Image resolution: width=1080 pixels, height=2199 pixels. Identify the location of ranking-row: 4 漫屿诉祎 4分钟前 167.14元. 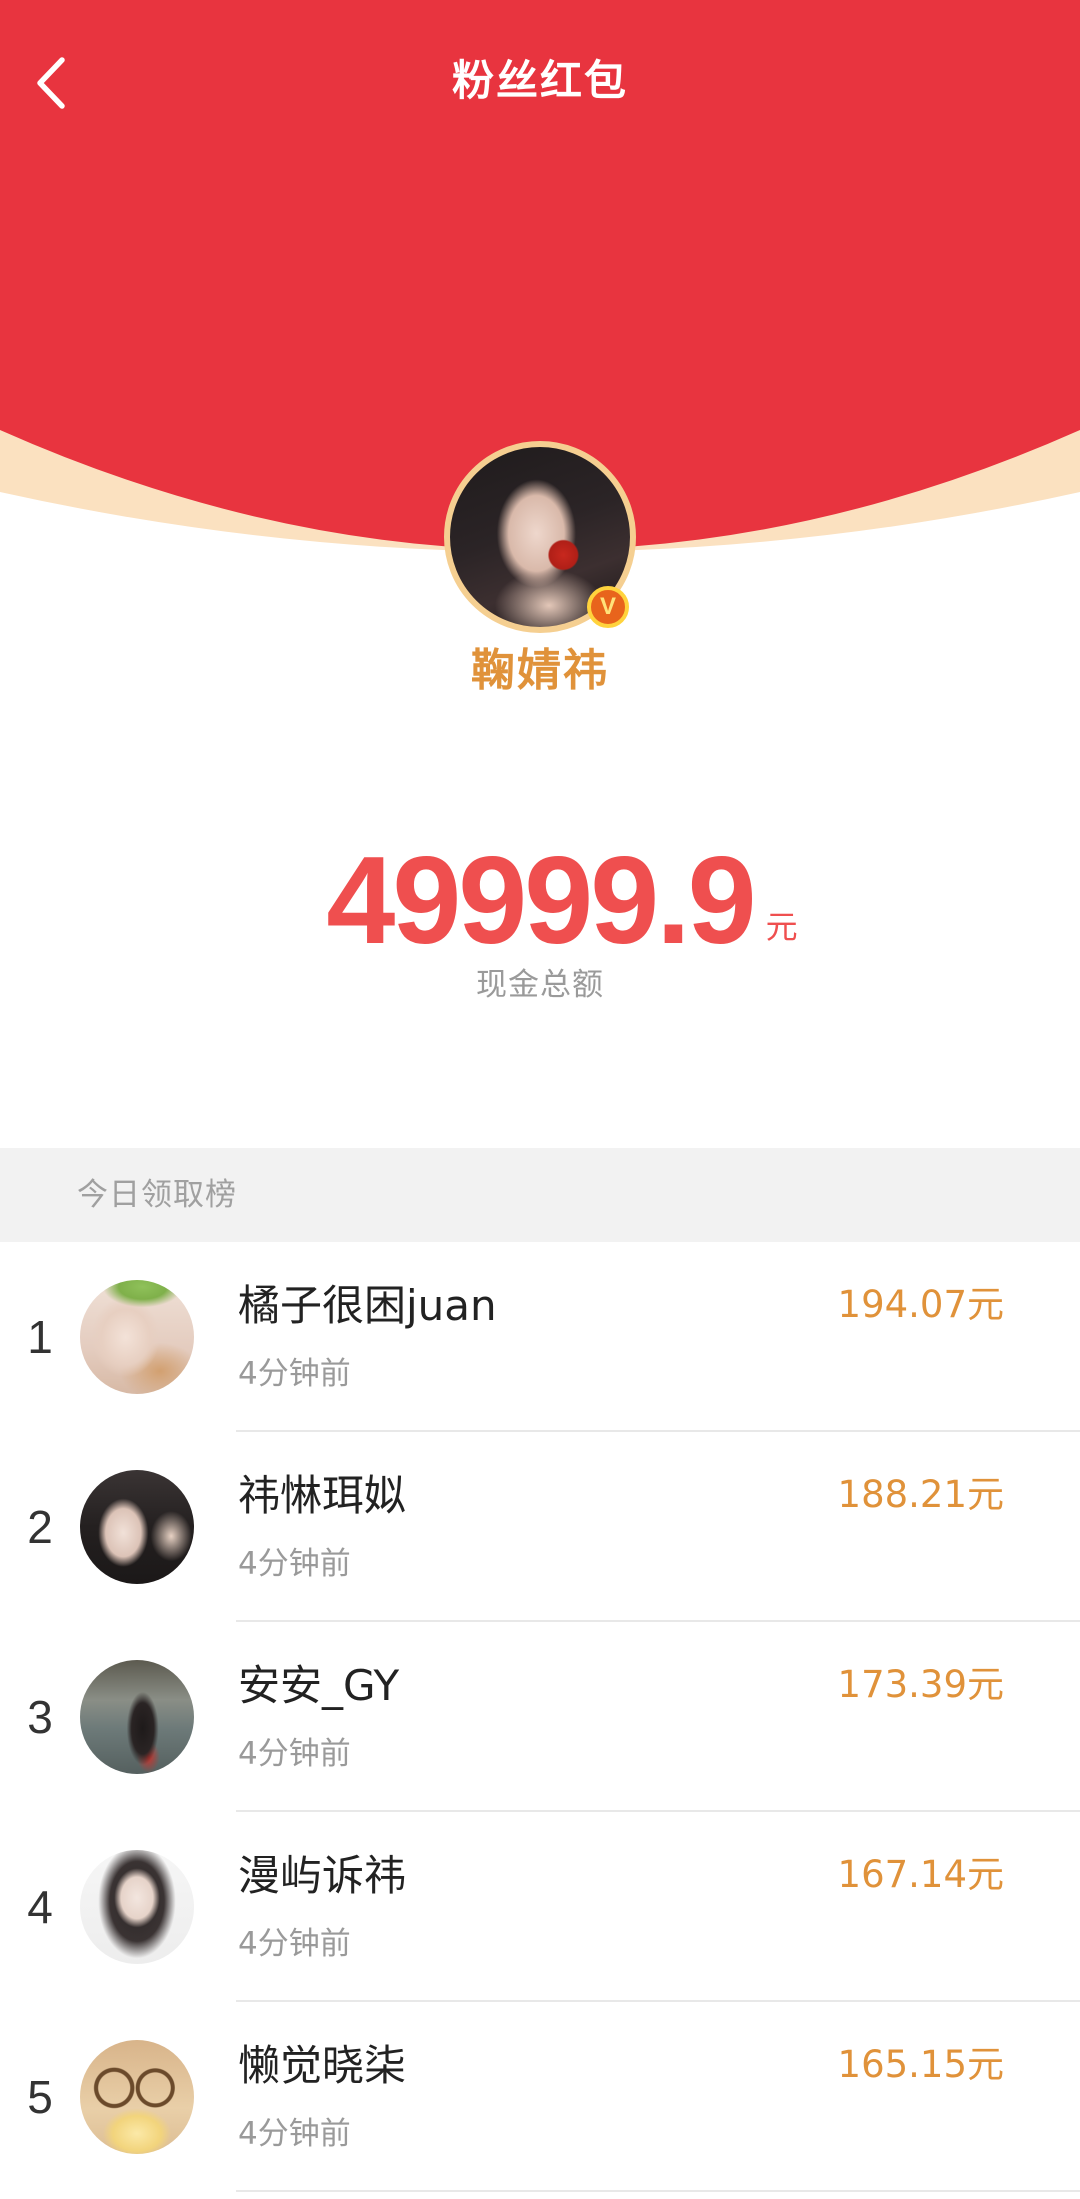
(540, 1907).